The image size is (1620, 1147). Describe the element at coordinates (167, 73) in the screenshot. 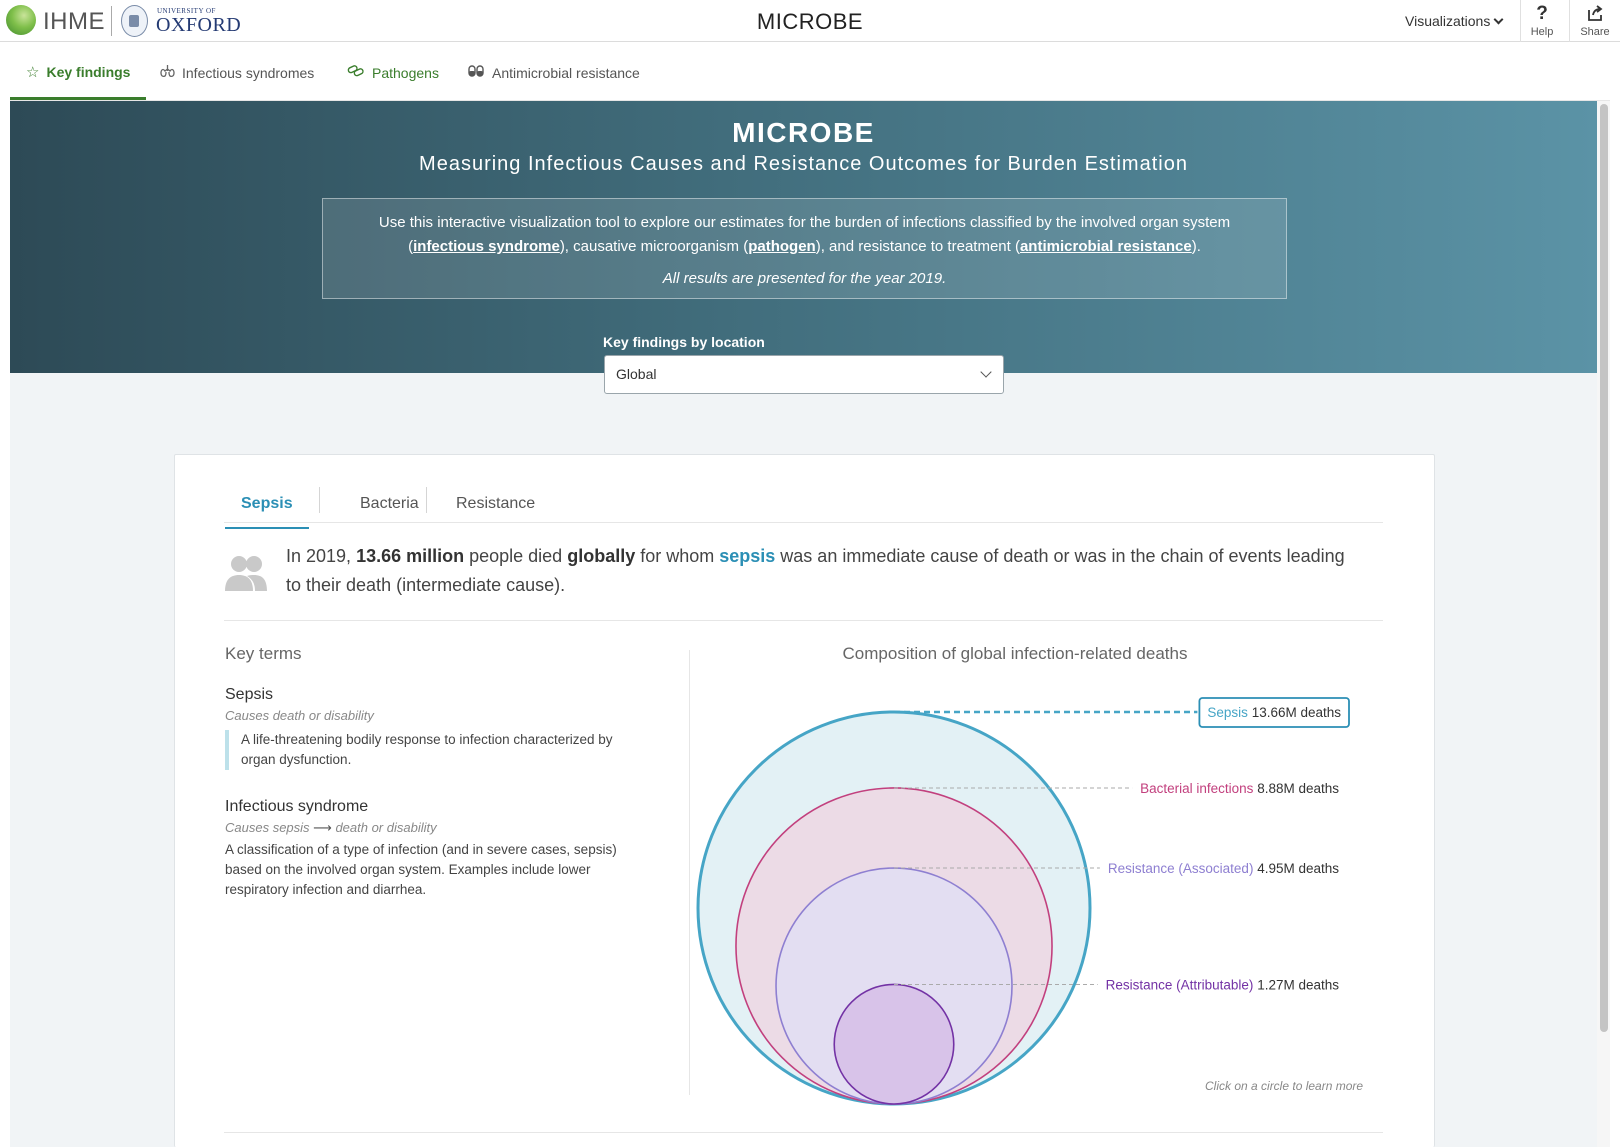

I see `lungs-icon` at that location.